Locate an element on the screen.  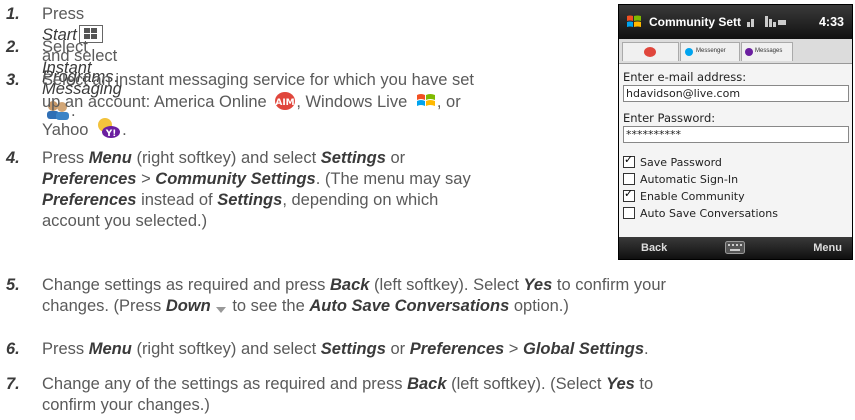
signal-icon is located at coordinates (767, 22).